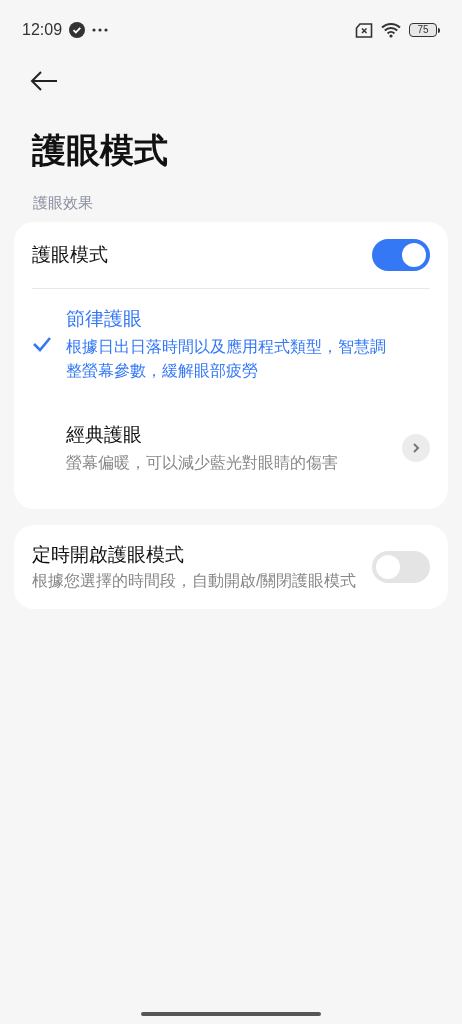  Describe the element at coordinates (391, 30) in the screenshot. I see `wifi-icon` at that location.